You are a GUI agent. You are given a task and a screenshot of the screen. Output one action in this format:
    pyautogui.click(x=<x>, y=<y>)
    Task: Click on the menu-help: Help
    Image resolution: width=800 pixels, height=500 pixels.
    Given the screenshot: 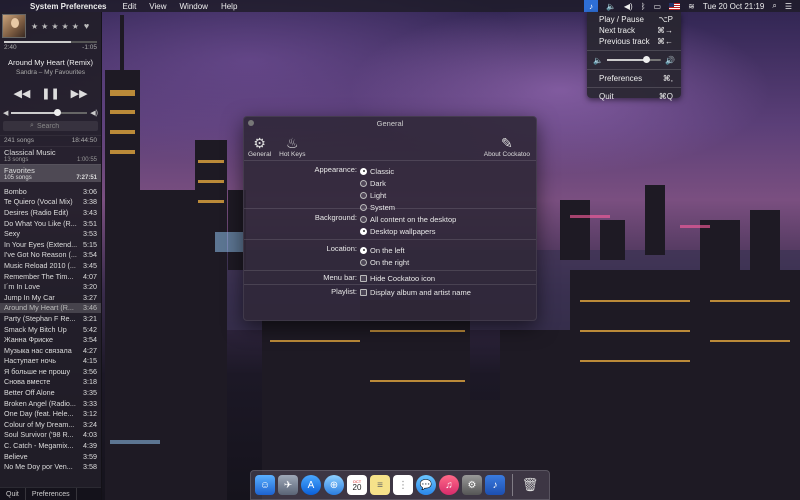 What is the action you would take?
    pyautogui.click(x=229, y=6)
    